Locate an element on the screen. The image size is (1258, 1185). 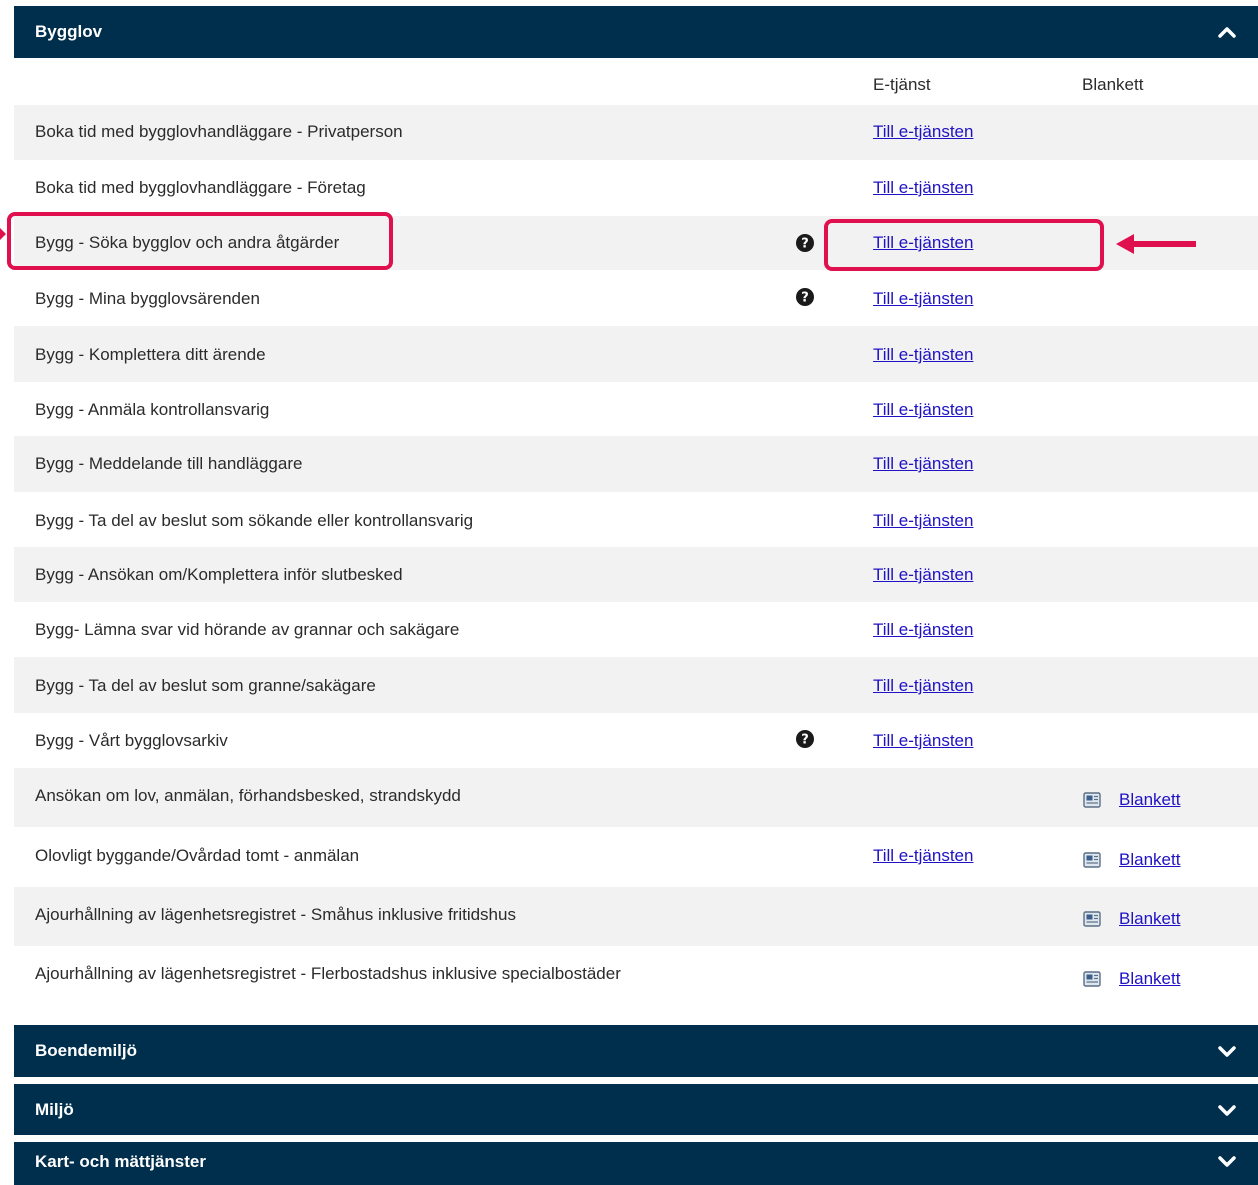
arrow-left-icon is located at coordinates (1156, 244).